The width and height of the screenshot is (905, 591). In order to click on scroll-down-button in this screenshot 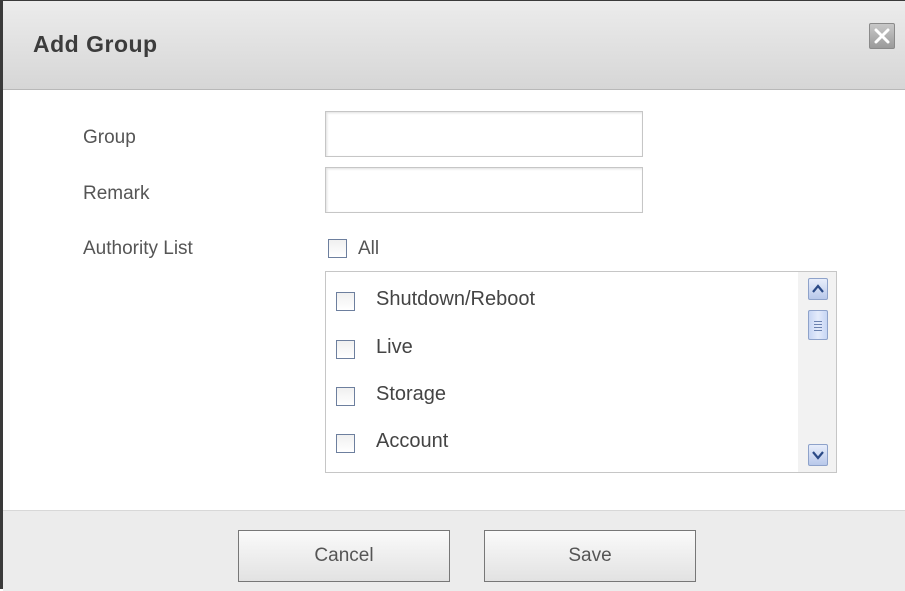, I will do `click(818, 455)`.